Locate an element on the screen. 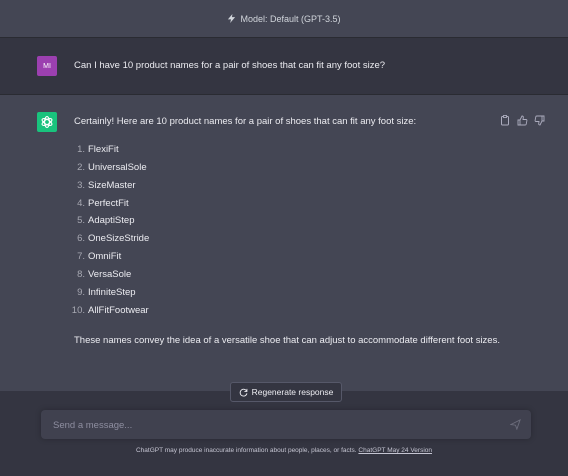 The height and width of the screenshot is (476, 568). regenerate-label: Regenerate response is located at coordinates (292, 392).